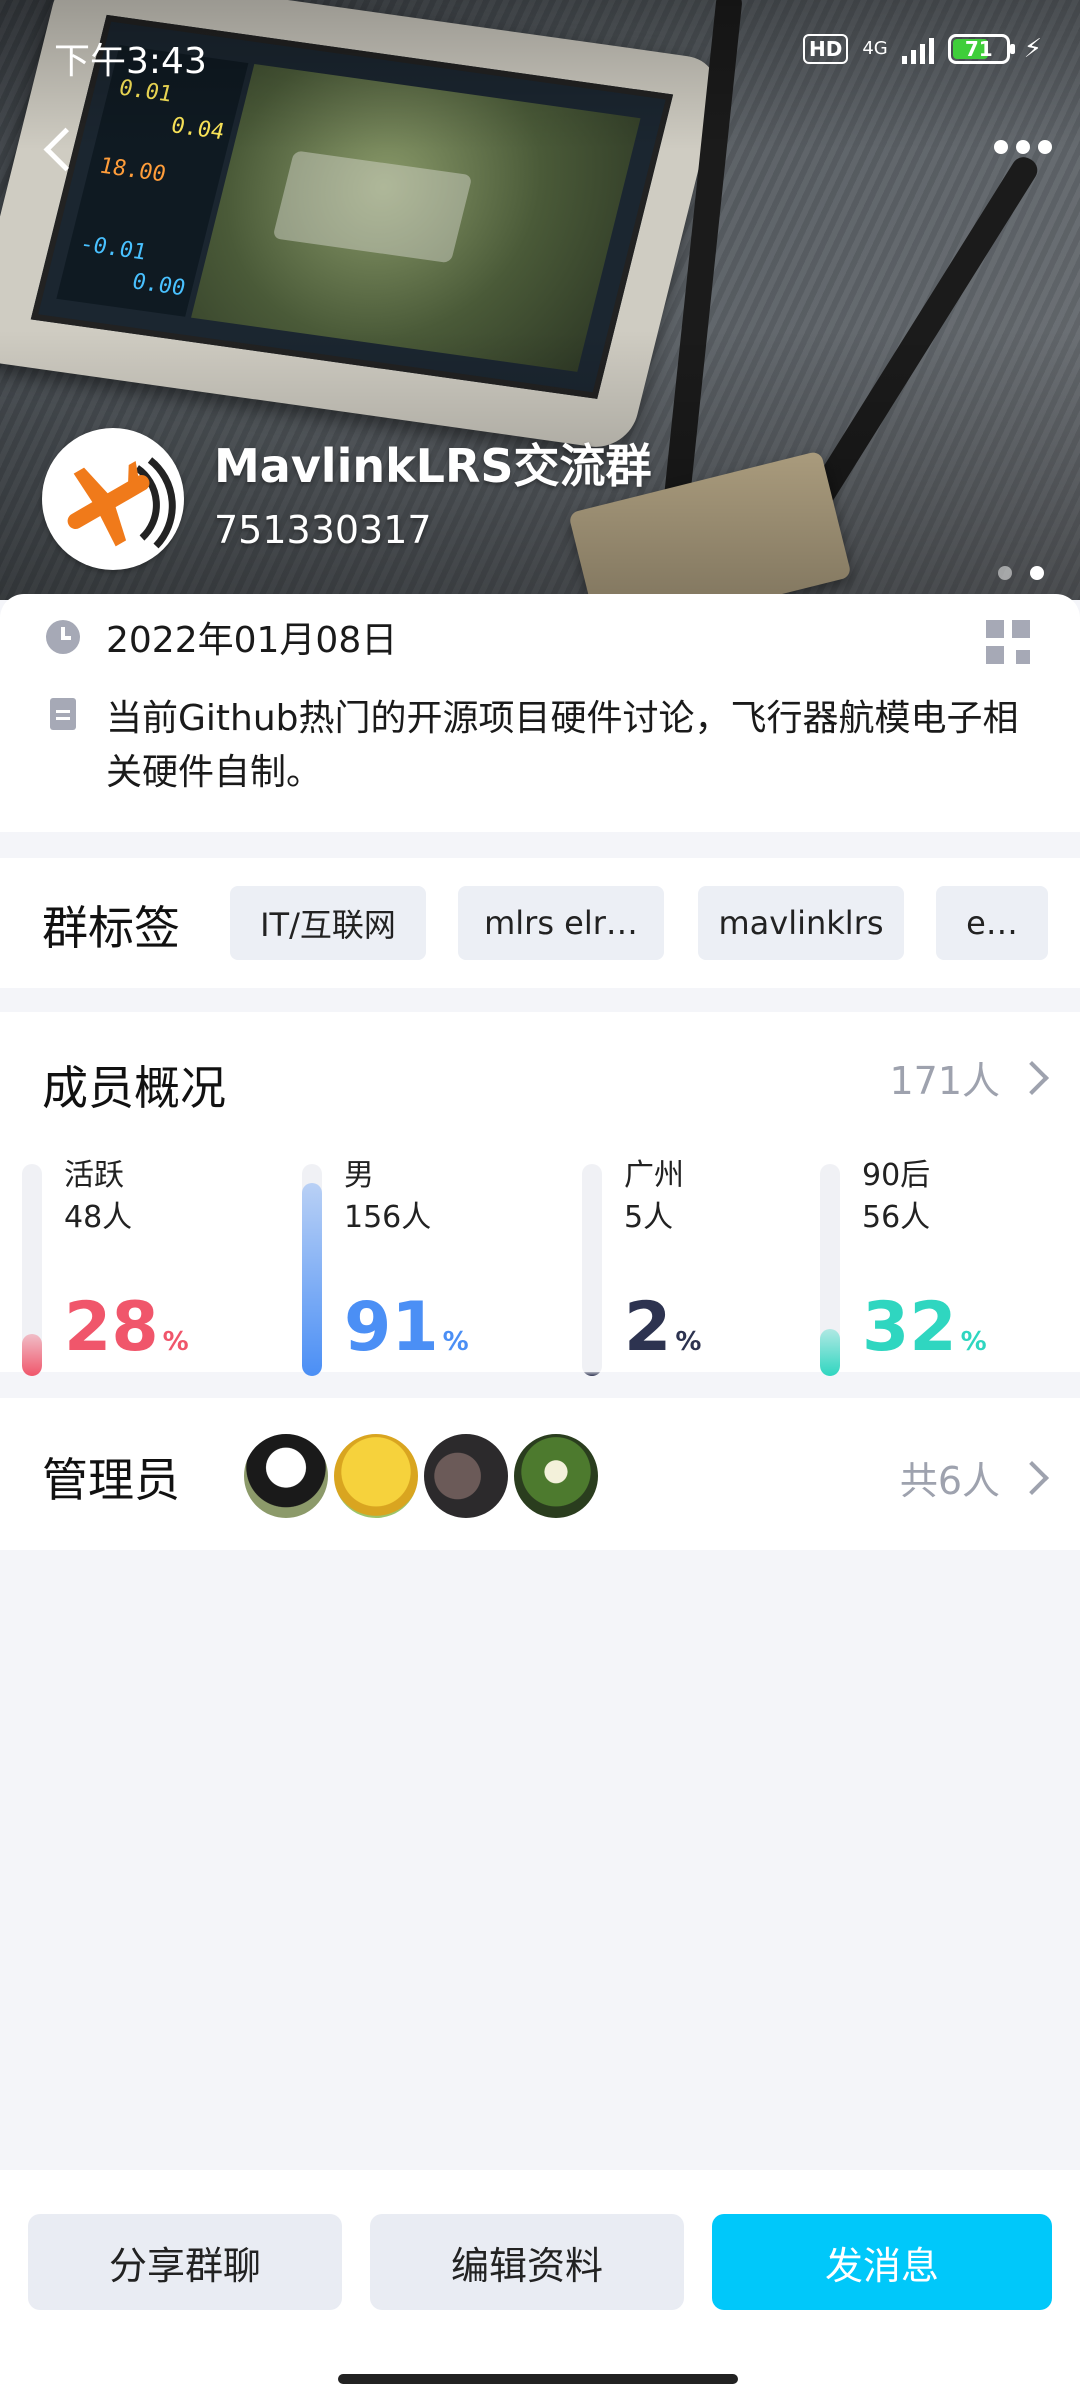 The height and width of the screenshot is (2400, 1080). I want to click on stat-percent: 91%, so click(406, 1327).